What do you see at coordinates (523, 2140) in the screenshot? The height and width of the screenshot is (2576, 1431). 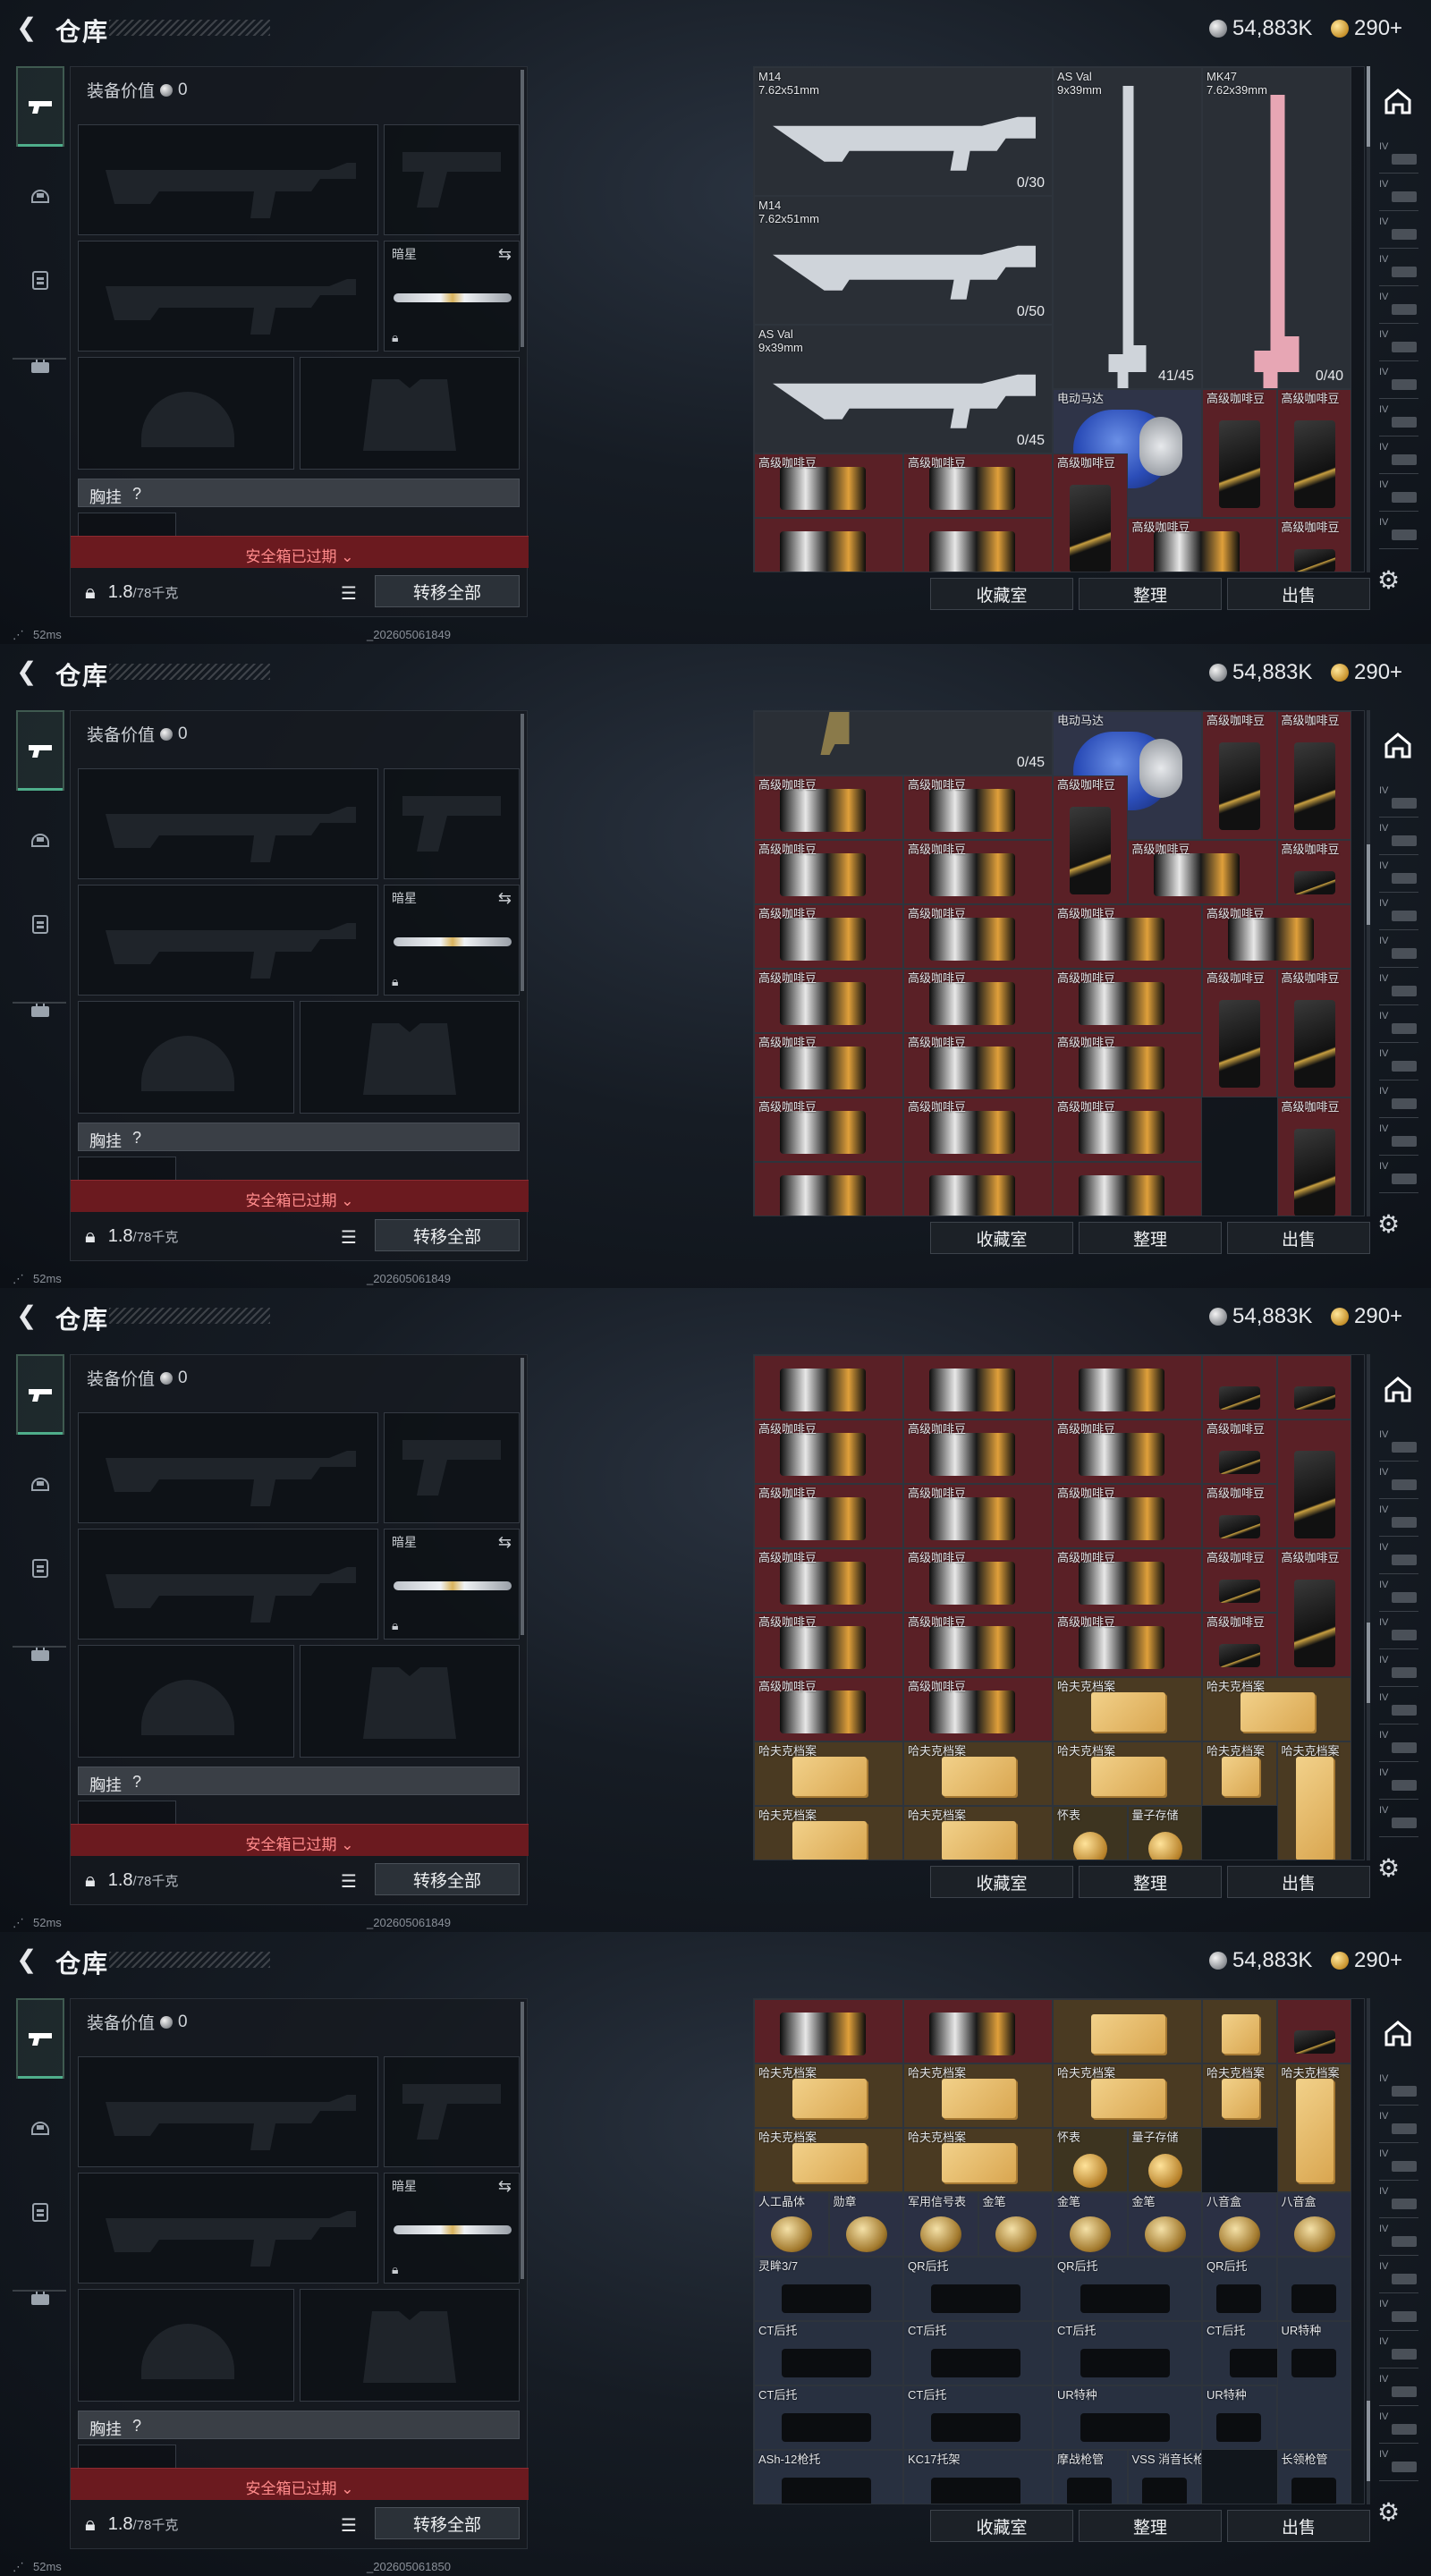 I see `left-scrollbar` at bounding box center [523, 2140].